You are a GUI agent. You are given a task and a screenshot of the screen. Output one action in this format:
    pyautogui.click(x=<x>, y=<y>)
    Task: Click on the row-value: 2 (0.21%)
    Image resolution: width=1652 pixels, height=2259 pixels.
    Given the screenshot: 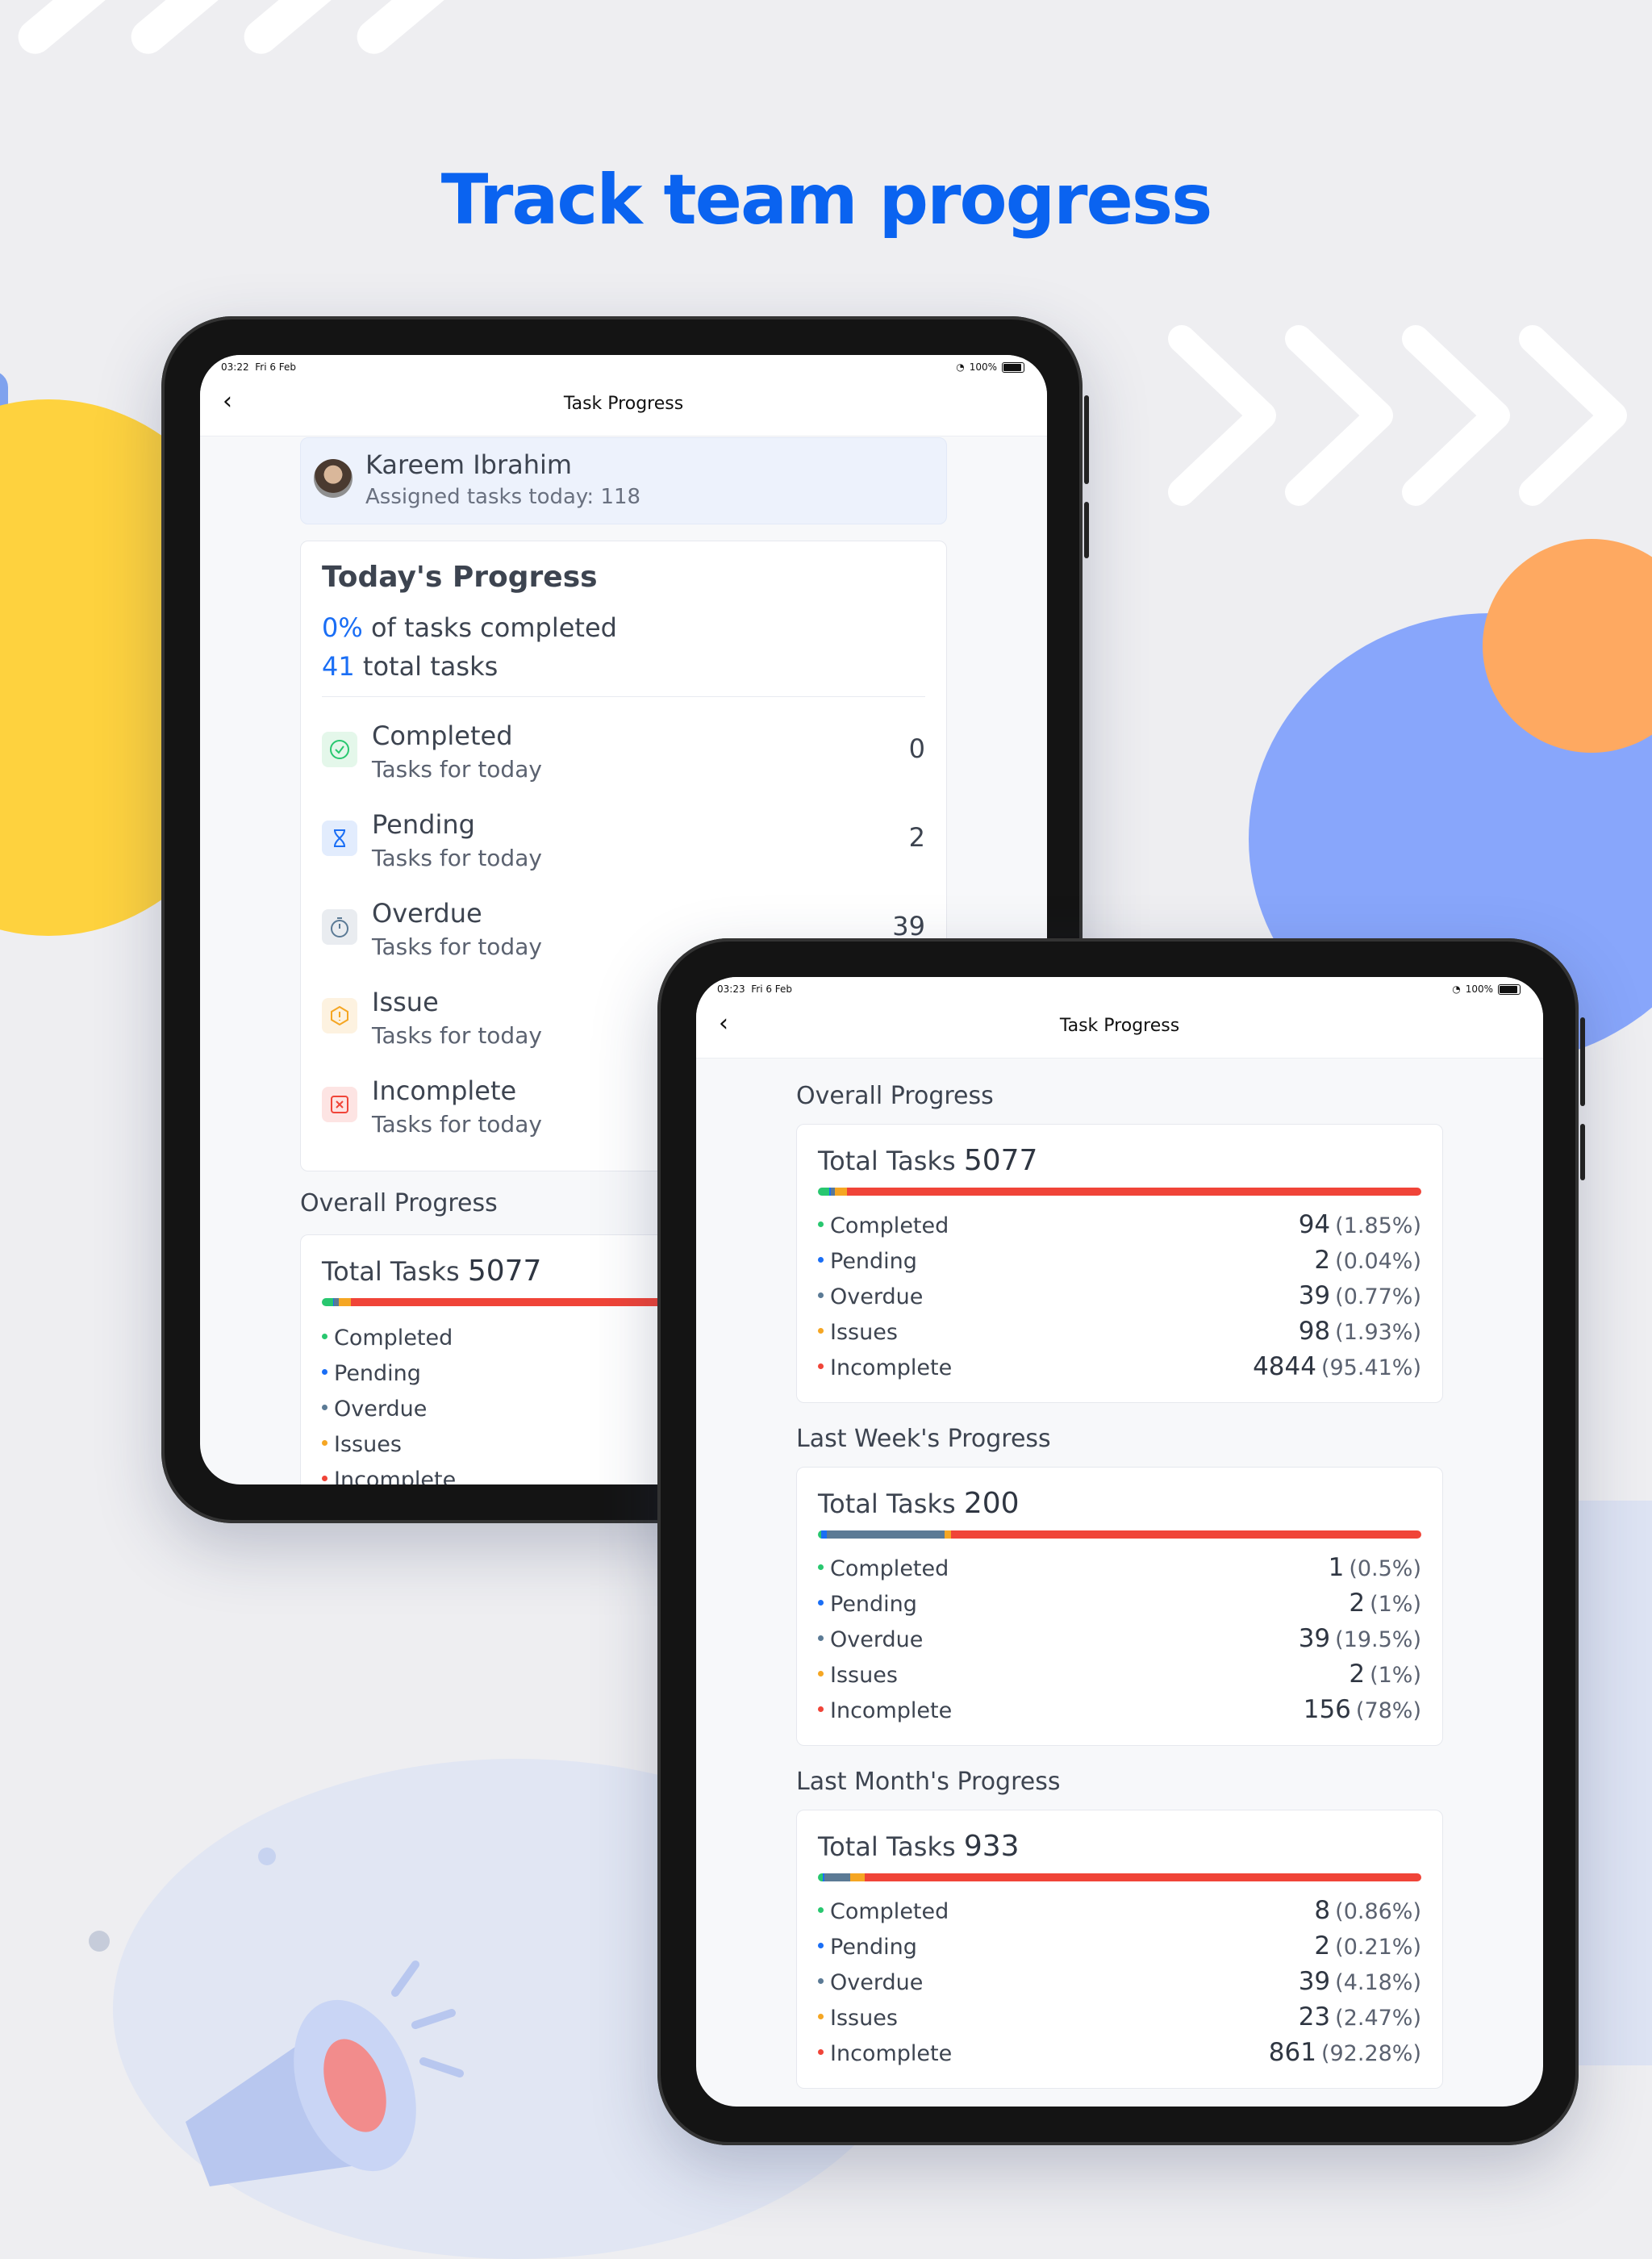 What is the action you would take?
    pyautogui.click(x=1367, y=1946)
    